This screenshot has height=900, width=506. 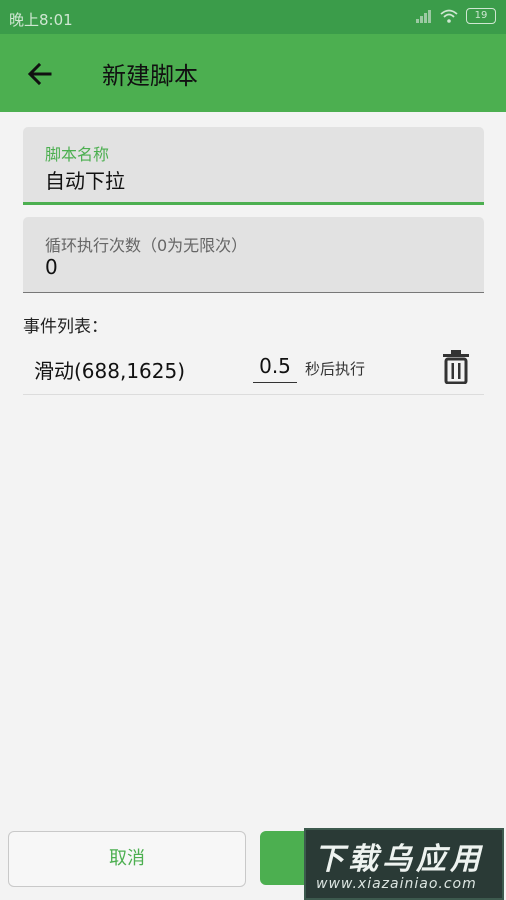 I want to click on loop-count-field: 循环执行次数（0为无限次） 0, so click(x=253, y=255).